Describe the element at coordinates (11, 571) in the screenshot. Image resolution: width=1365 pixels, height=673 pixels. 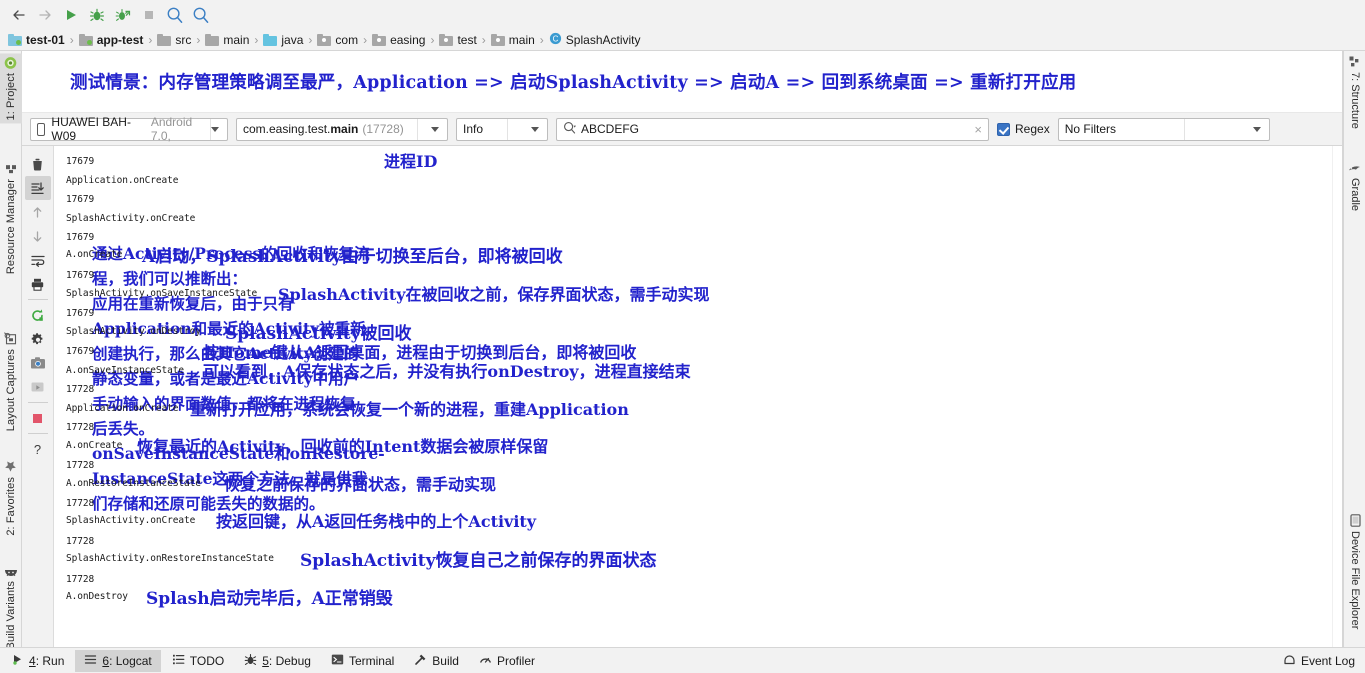
I see `android-icon` at that location.